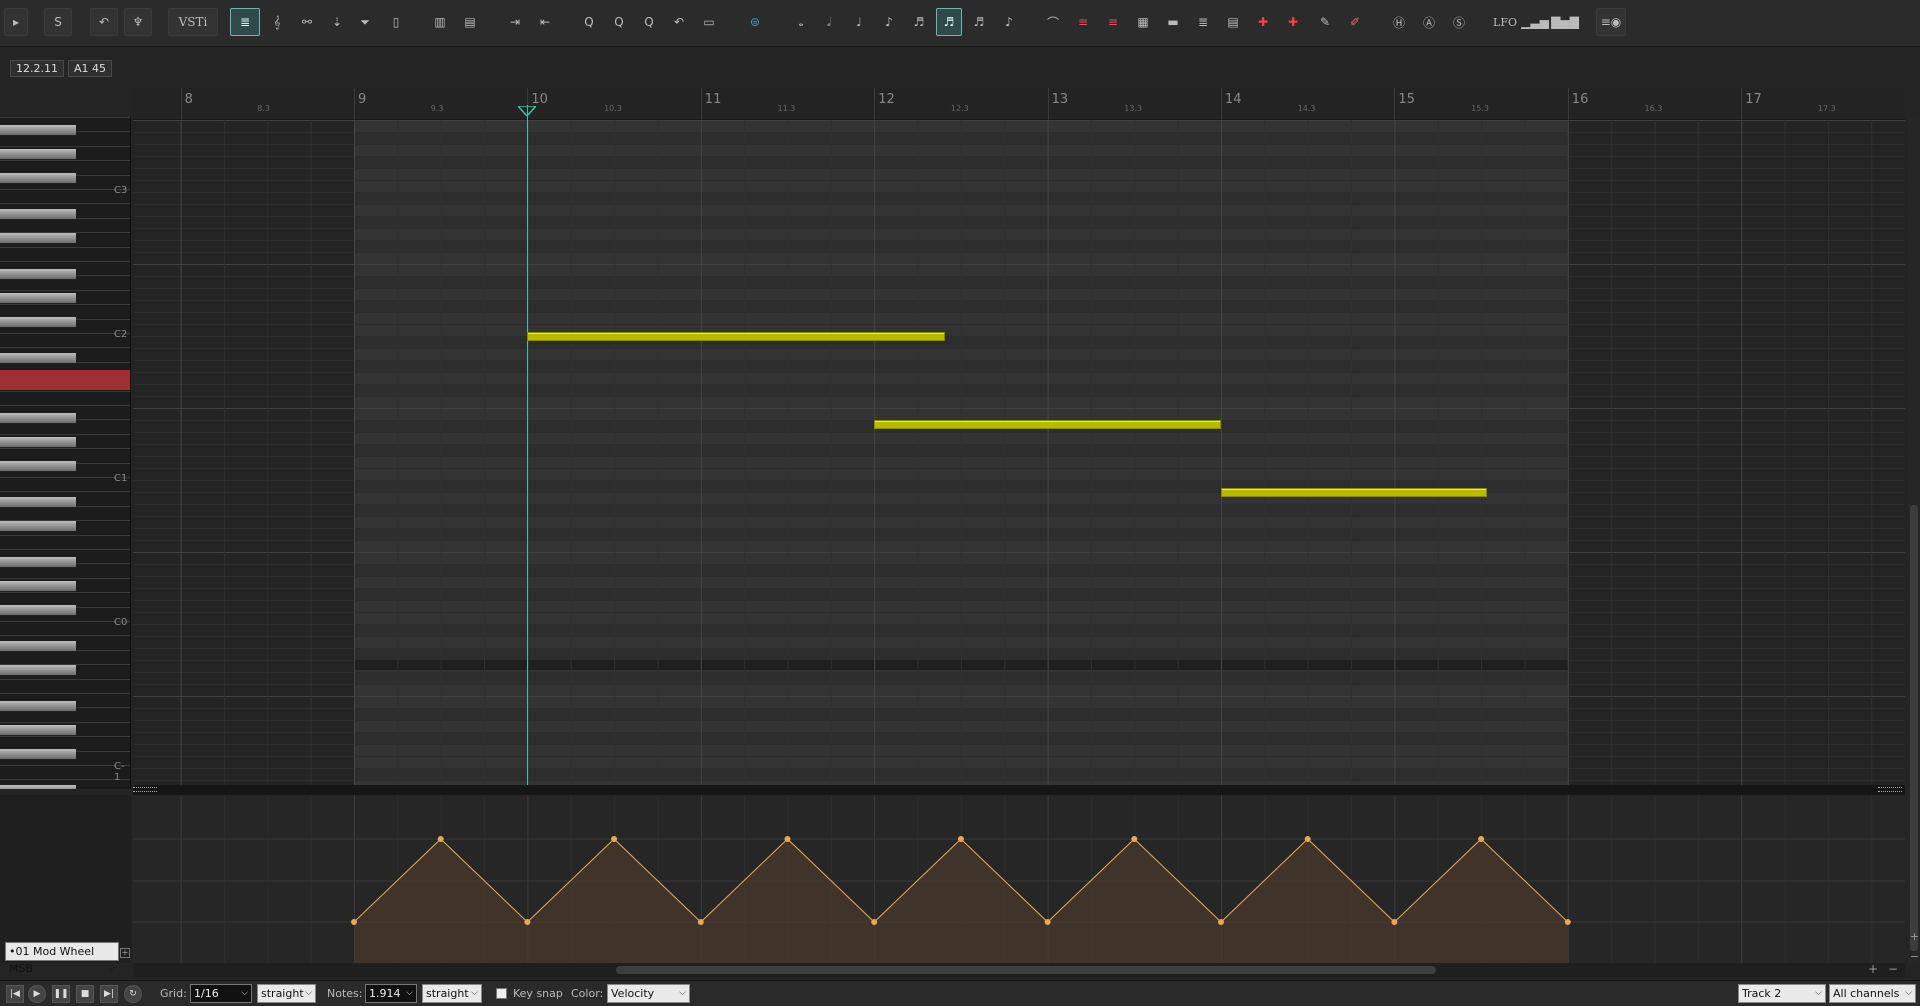 The width and height of the screenshot is (1920, 1006). I want to click on divider-grip-right, so click(1890, 789).